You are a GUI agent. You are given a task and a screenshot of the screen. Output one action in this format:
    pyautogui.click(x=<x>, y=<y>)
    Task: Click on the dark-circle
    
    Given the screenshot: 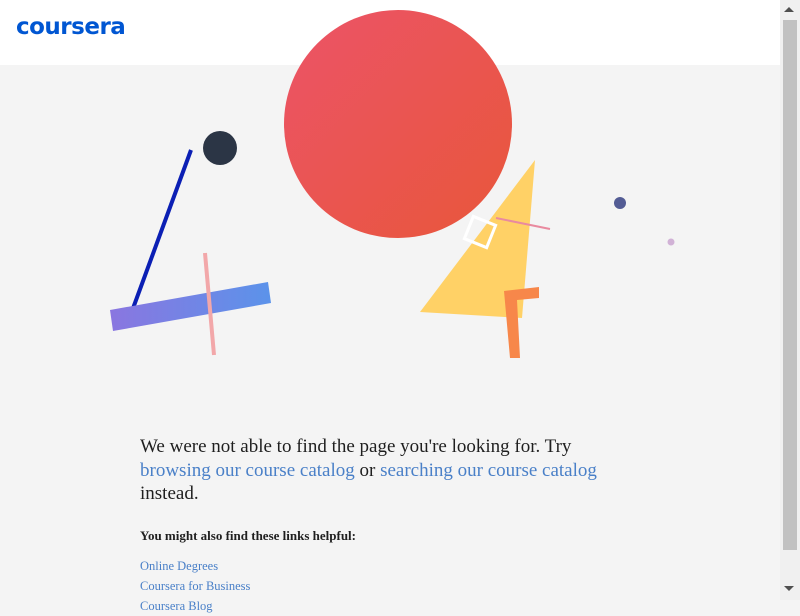 What is the action you would take?
    pyautogui.click(x=220, y=148)
    